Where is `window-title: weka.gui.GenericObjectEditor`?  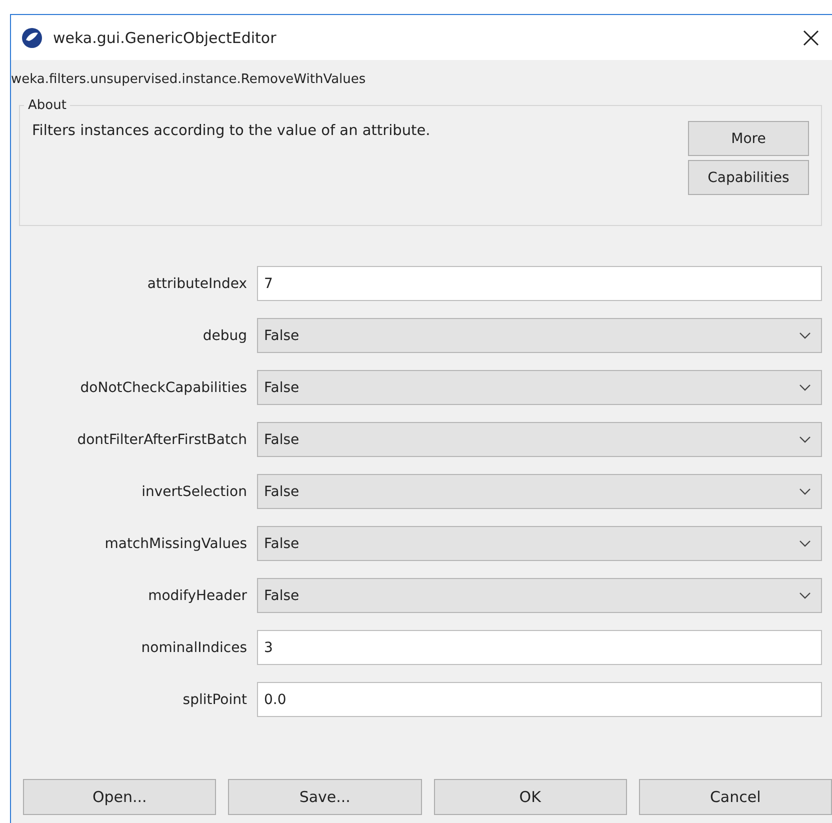 window-title: weka.gui.GenericObjectEditor is located at coordinates (165, 37).